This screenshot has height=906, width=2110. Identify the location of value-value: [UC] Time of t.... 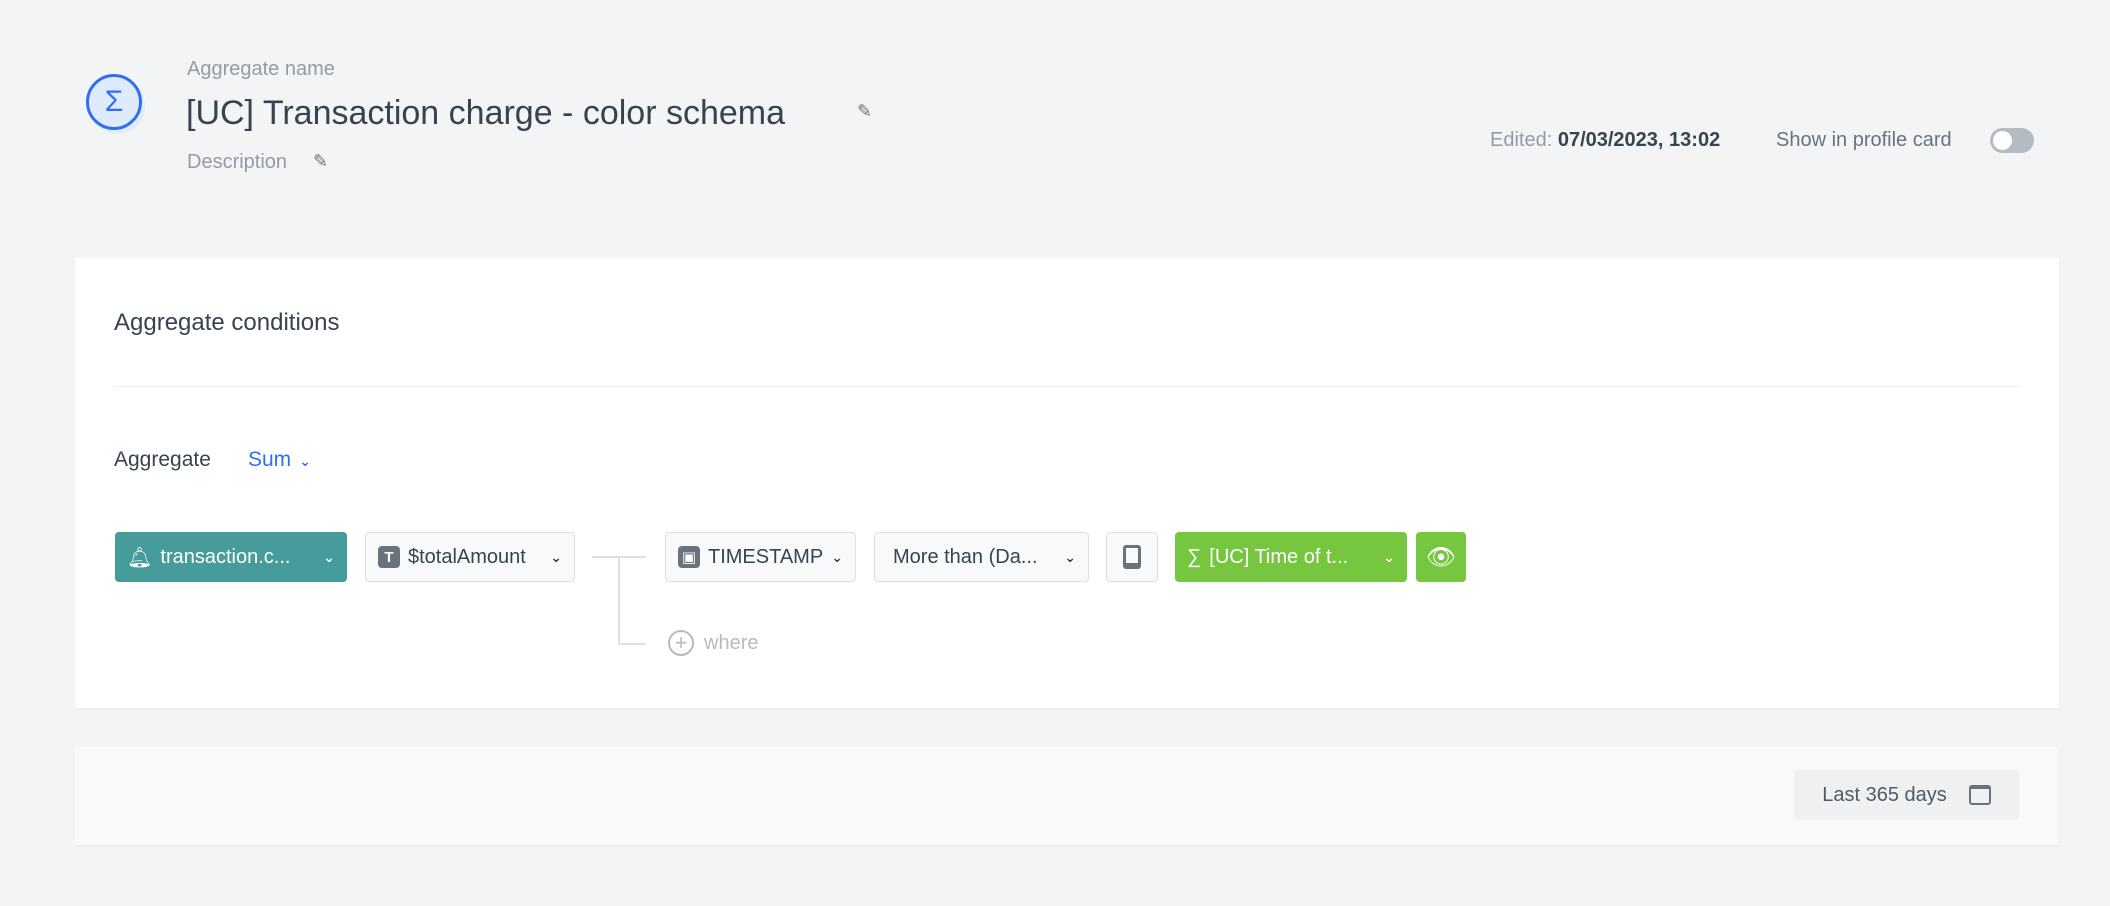
(1279, 556).